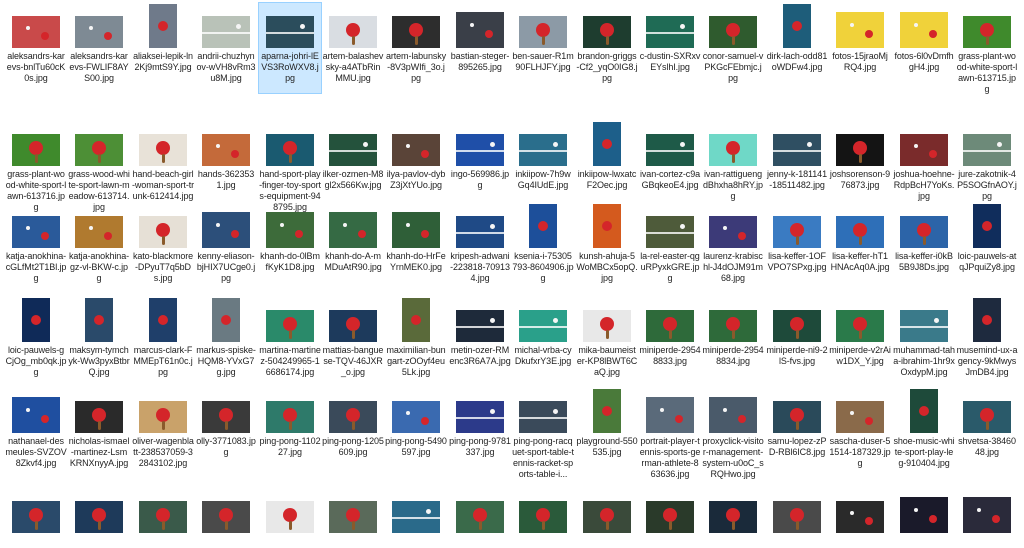 This screenshot has height=548, width=1024. Describe the element at coordinates (416, 43) in the screenshot. I see `file-item: artem-labunsky-8V3pWIfi_3o.jpg` at that location.